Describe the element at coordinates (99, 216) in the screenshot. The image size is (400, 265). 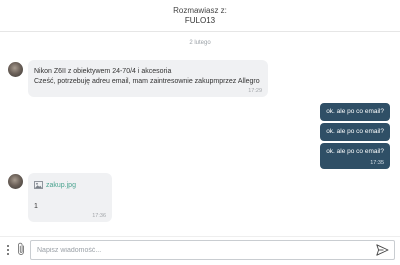
I see `message-time: 17:36` at that location.